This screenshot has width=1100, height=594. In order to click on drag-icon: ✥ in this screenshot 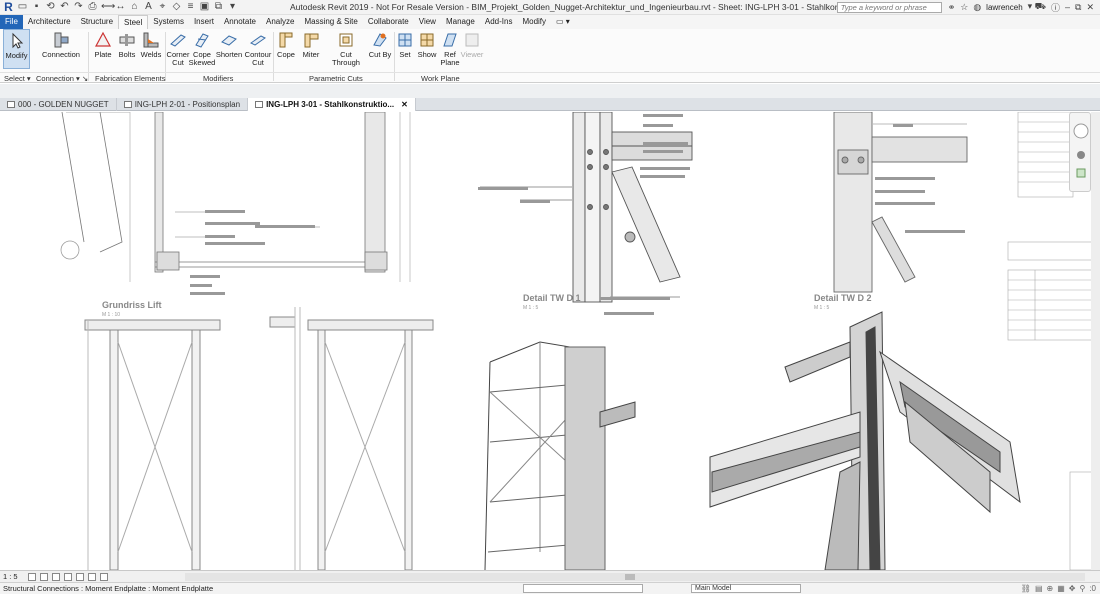, I will do `click(1072, 588)`.